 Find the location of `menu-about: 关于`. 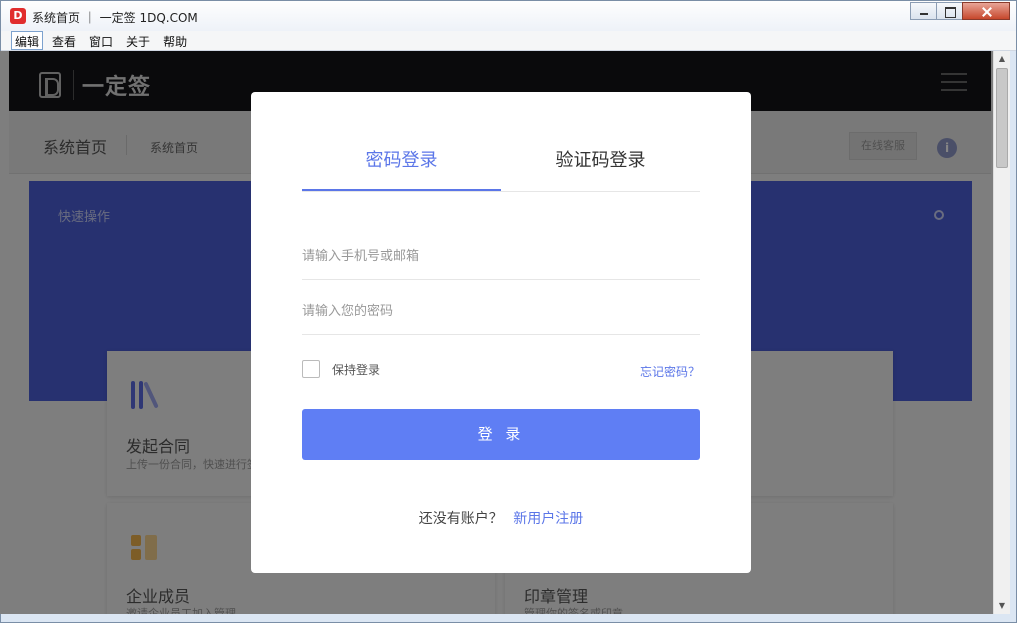

menu-about: 关于 is located at coordinates (138, 40).